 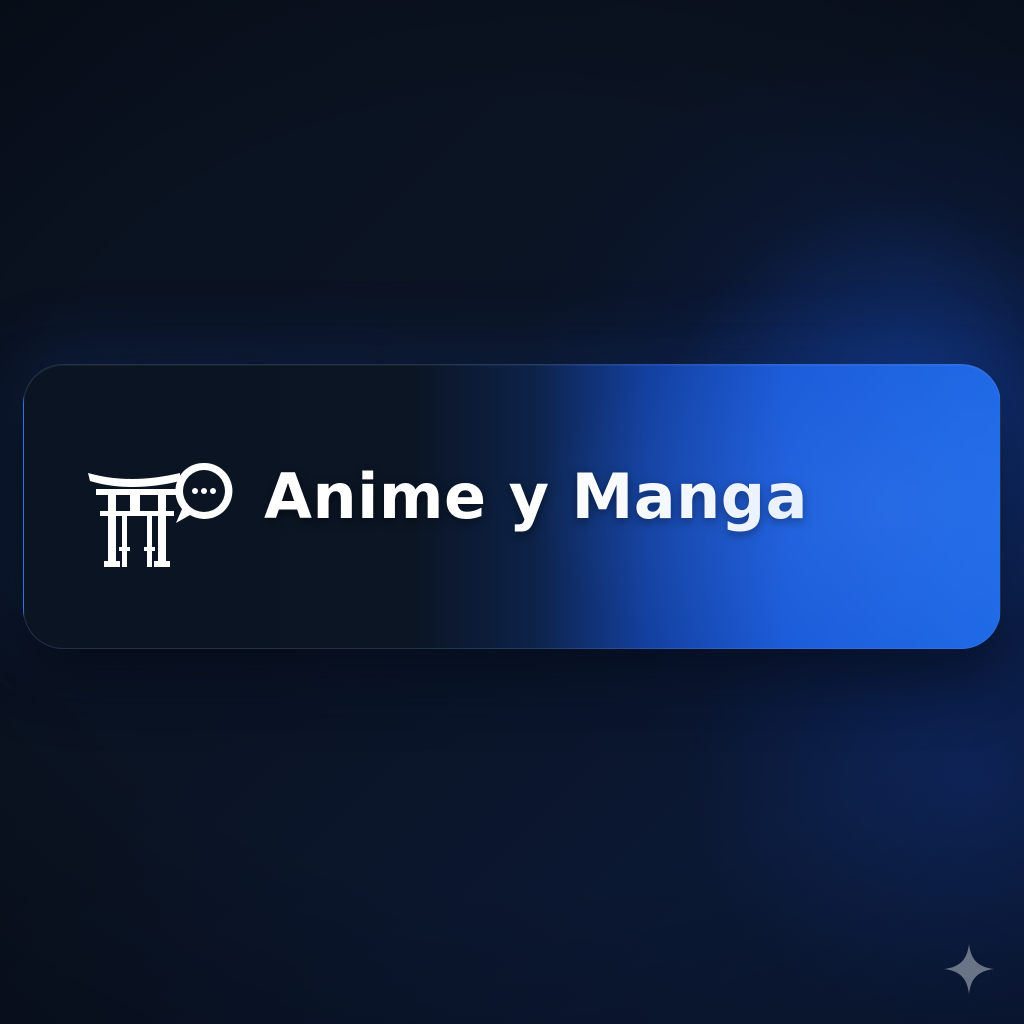 I want to click on torii-gate-chat-bubble-icon, so click(x=161, y=517).